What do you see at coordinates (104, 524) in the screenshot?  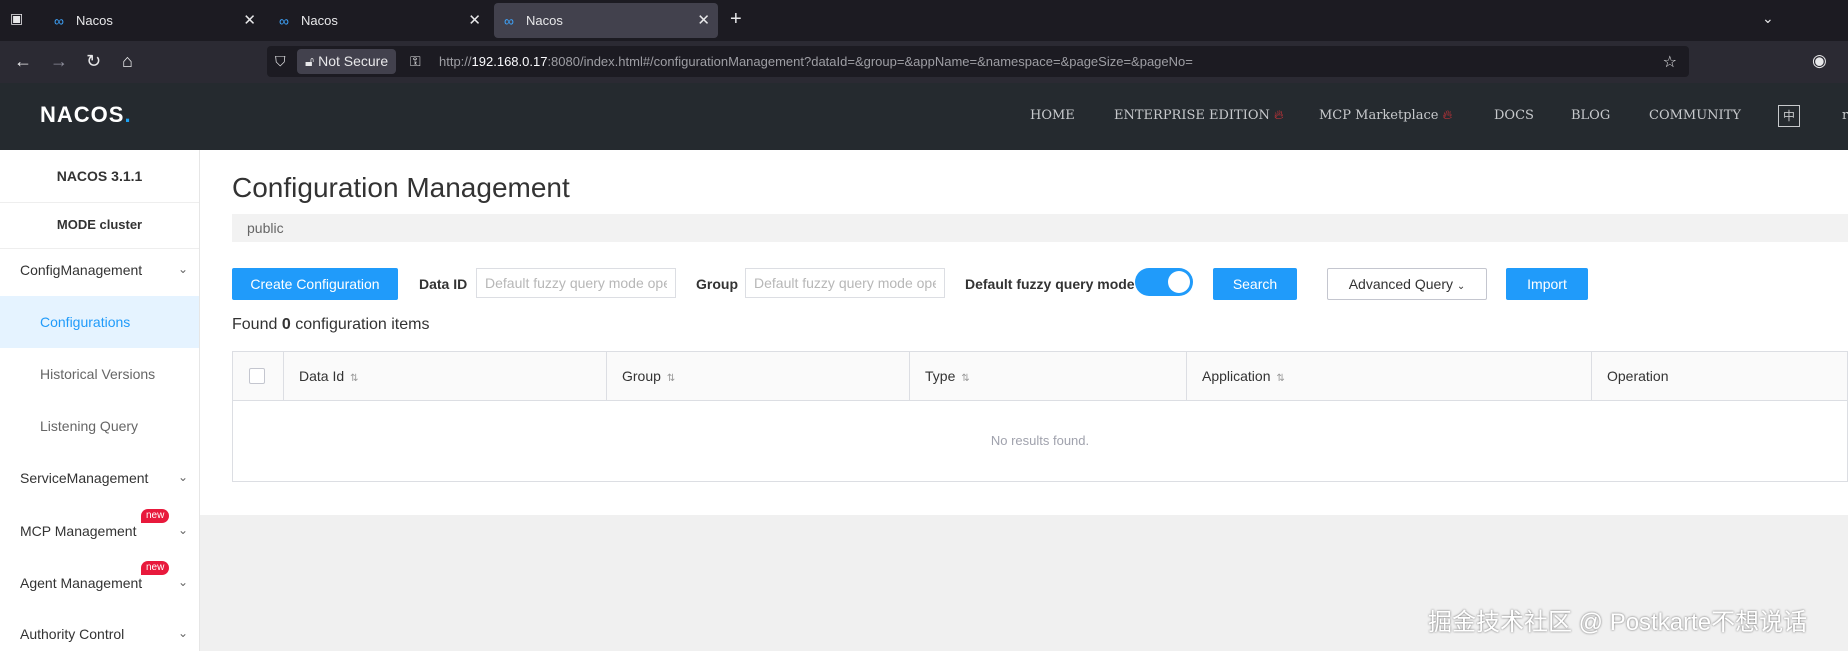 I see `sidebar-group-mcp-management: MCP Management new ⌄` at bounding box center [104, 524].